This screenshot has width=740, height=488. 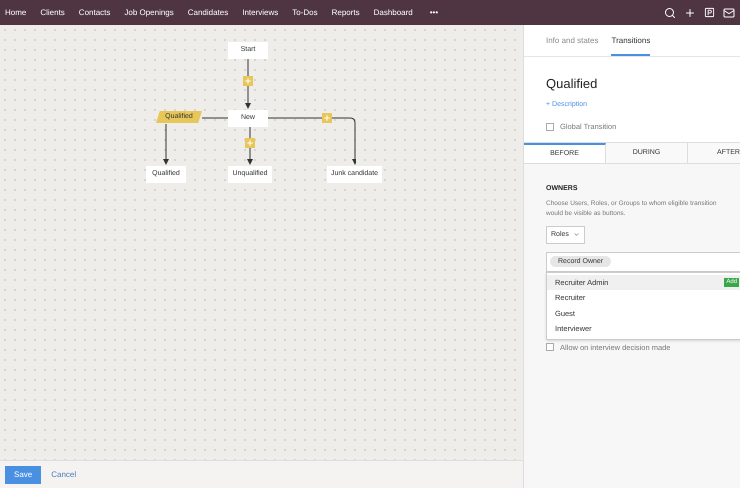 I want to click on nav-link: Clients, so click(x=52, y=12).